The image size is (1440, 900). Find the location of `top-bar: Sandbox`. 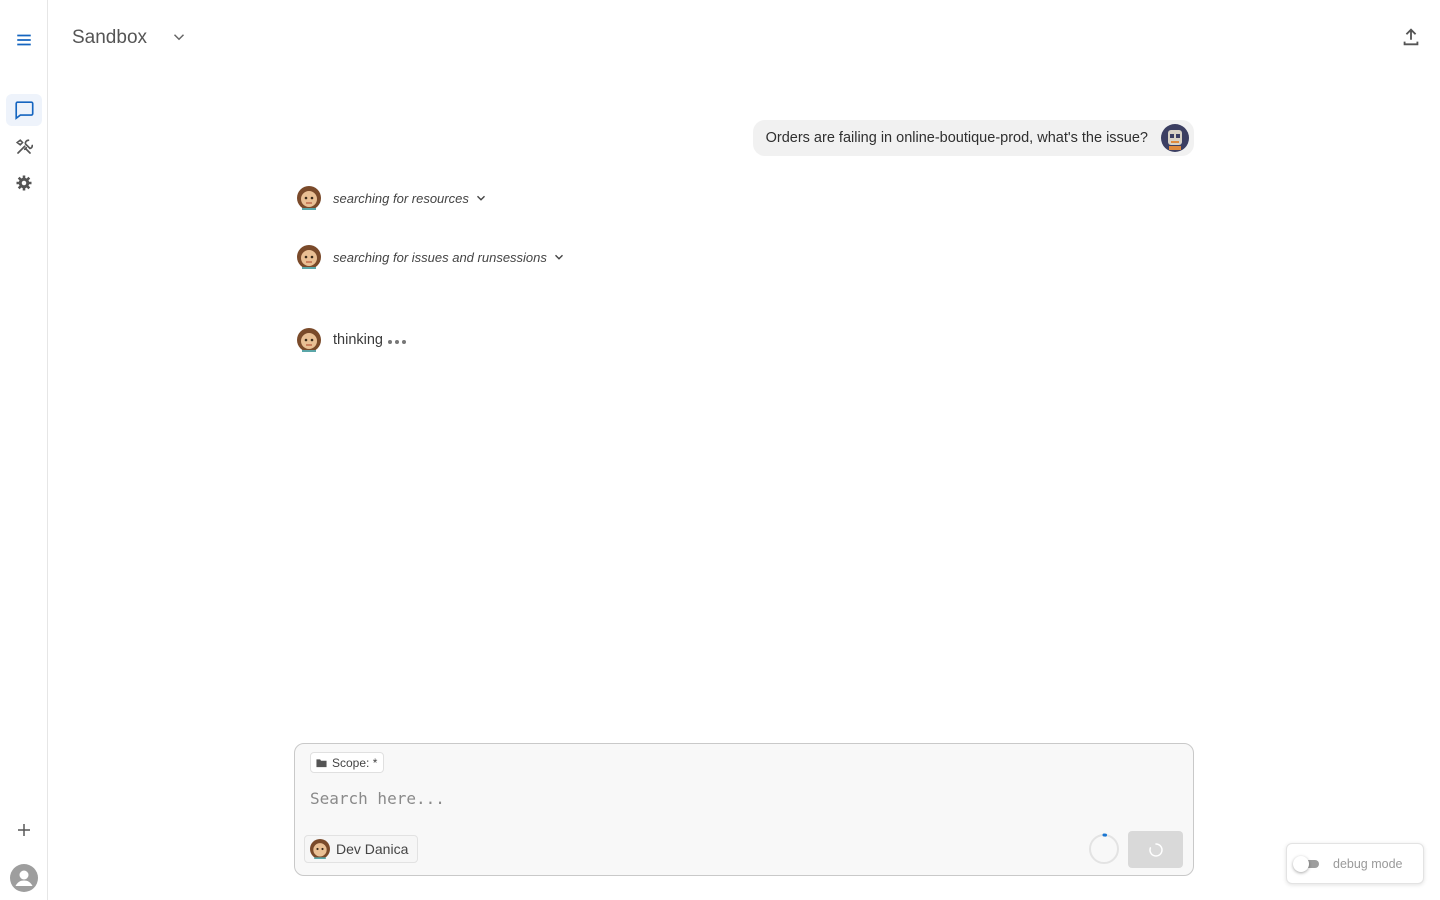

top-bar: Sandbox is located at coordinates (744, 38).